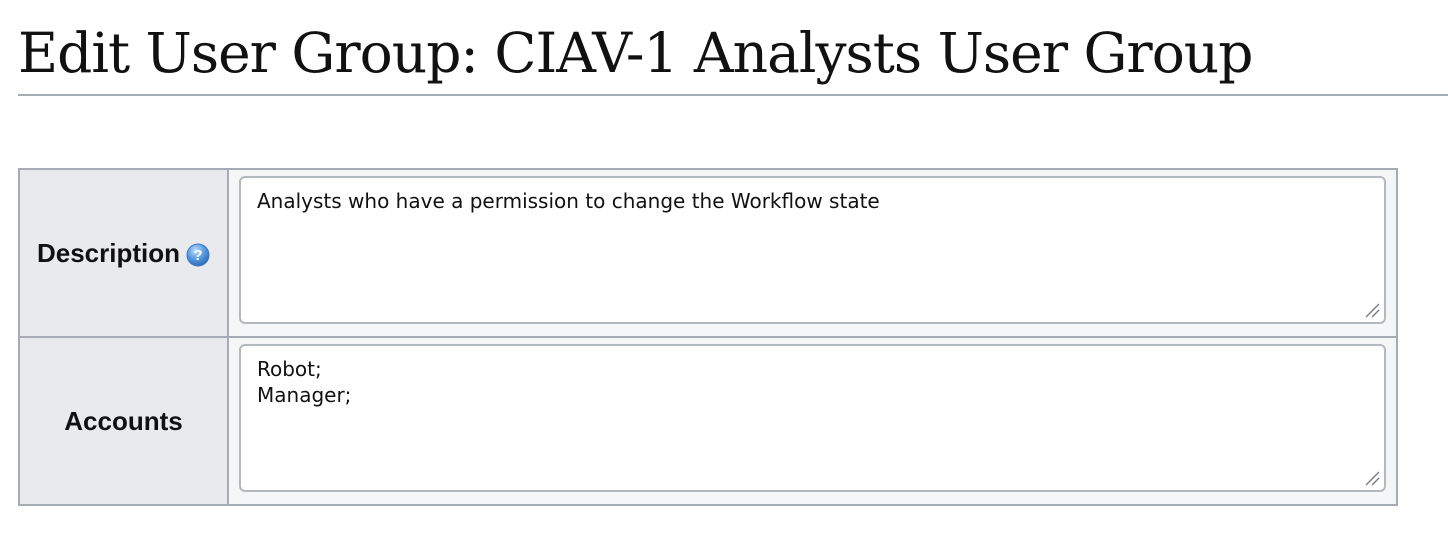  What do you see at coordinates (108, 252) in the screenshot?
I see `description-label: Description` at bounding box center [108, 252].